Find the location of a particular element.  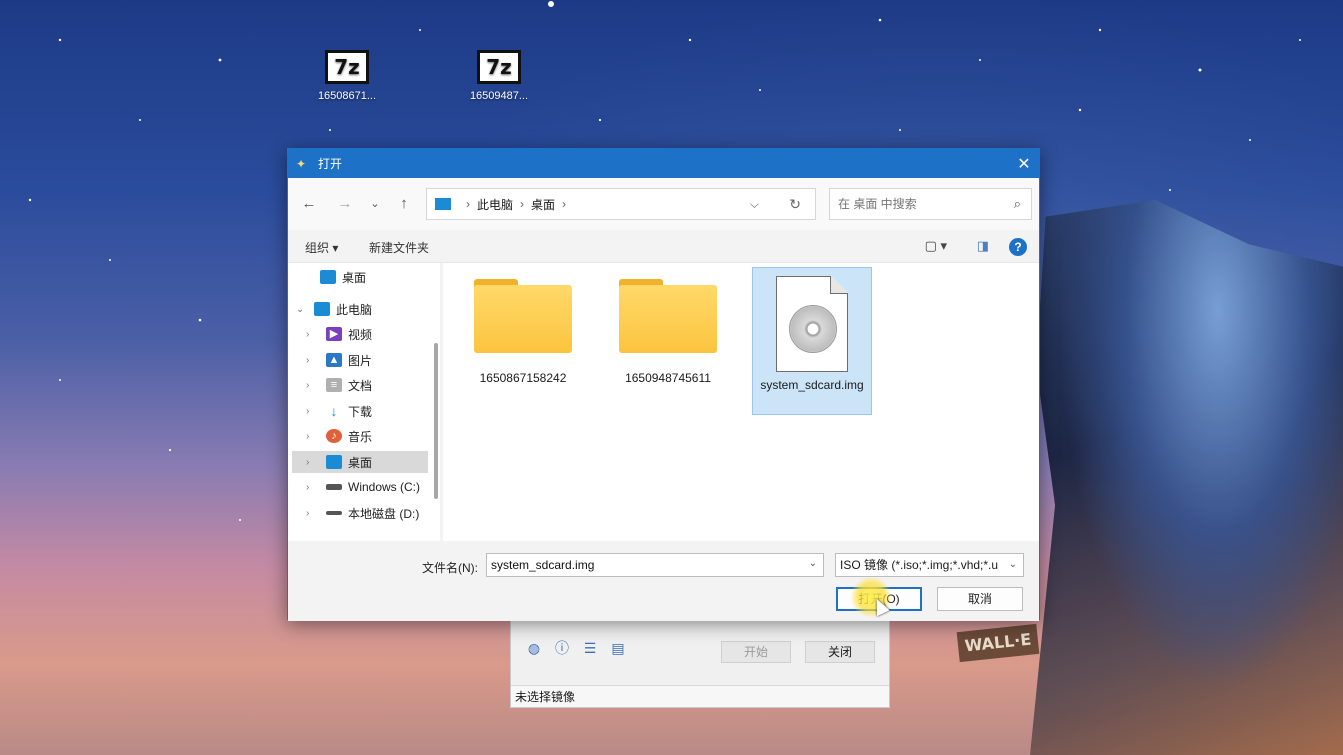

sidebar-item-desktop: › 桌面 is located at coordinates (360, 462).